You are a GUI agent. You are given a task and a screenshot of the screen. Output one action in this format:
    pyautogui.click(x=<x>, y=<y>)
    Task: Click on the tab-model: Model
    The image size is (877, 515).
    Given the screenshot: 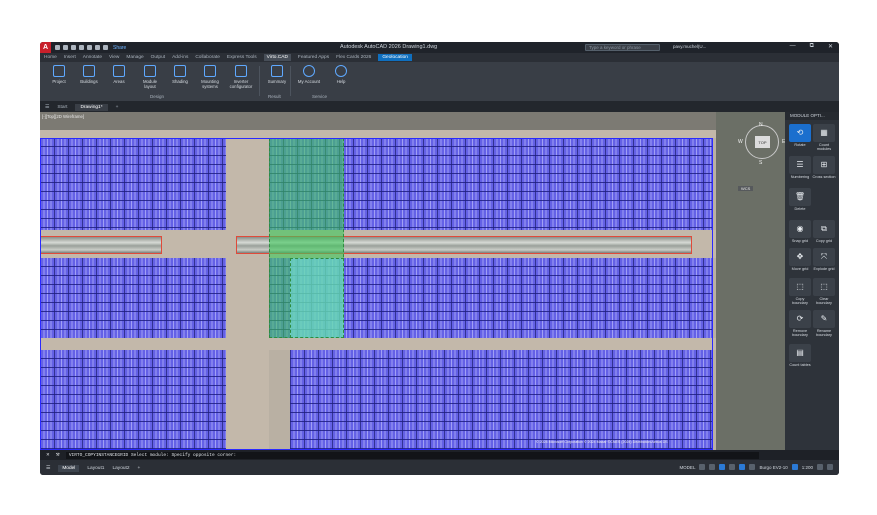 What is the action you would take?
    pyautogui.click(x=69, y=468)
    